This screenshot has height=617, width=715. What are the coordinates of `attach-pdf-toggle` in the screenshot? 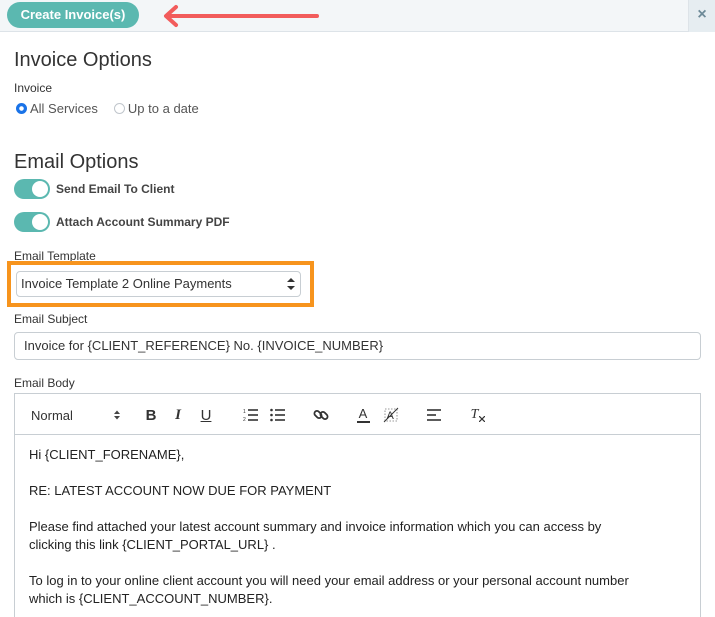 It's located at (32, 222).